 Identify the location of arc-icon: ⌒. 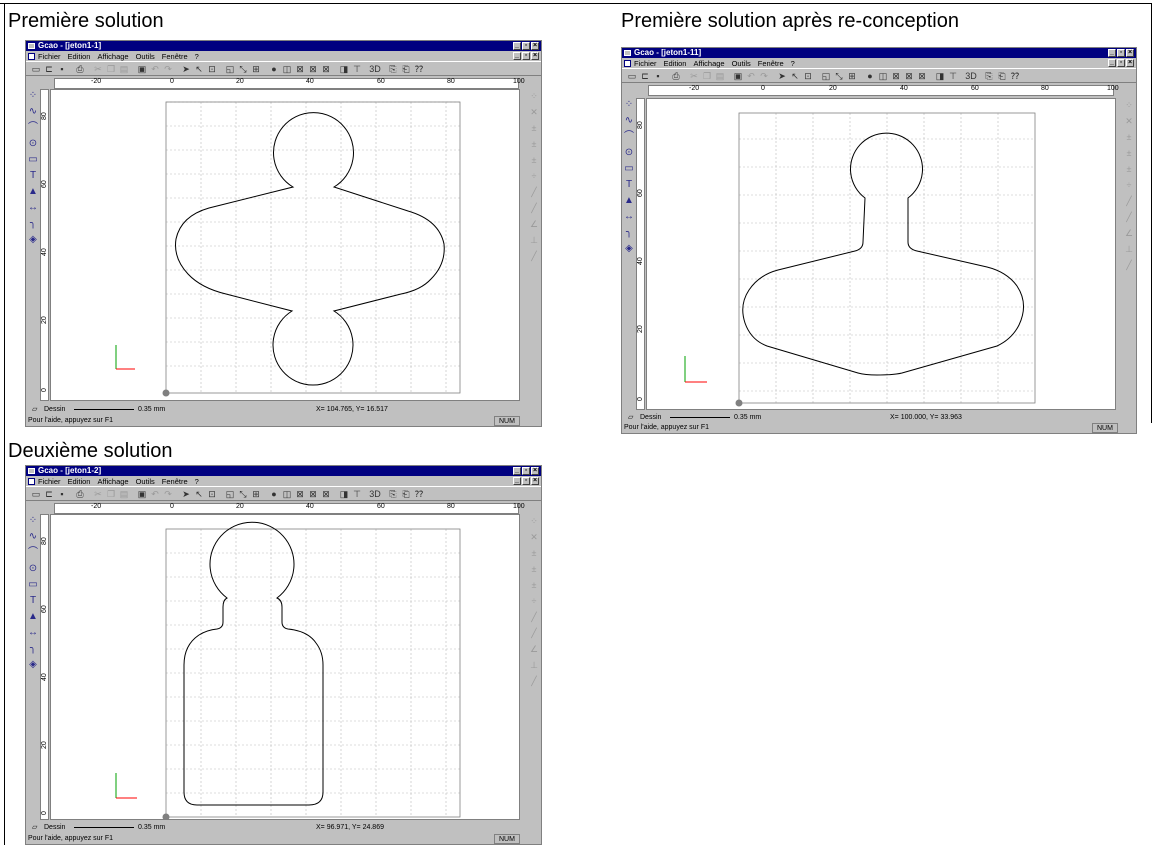
(33, 553).